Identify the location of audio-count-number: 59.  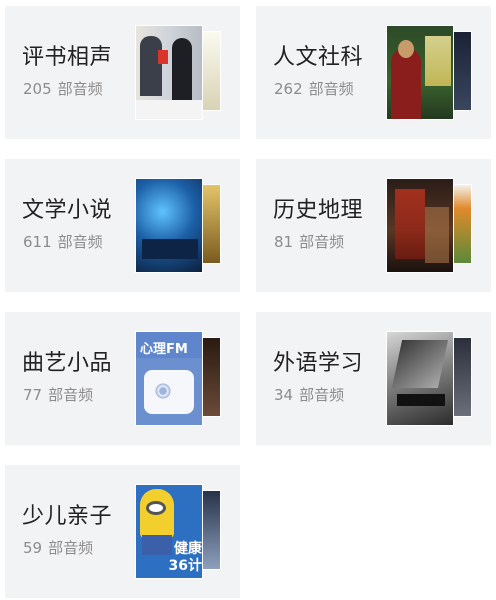
(33, 548).